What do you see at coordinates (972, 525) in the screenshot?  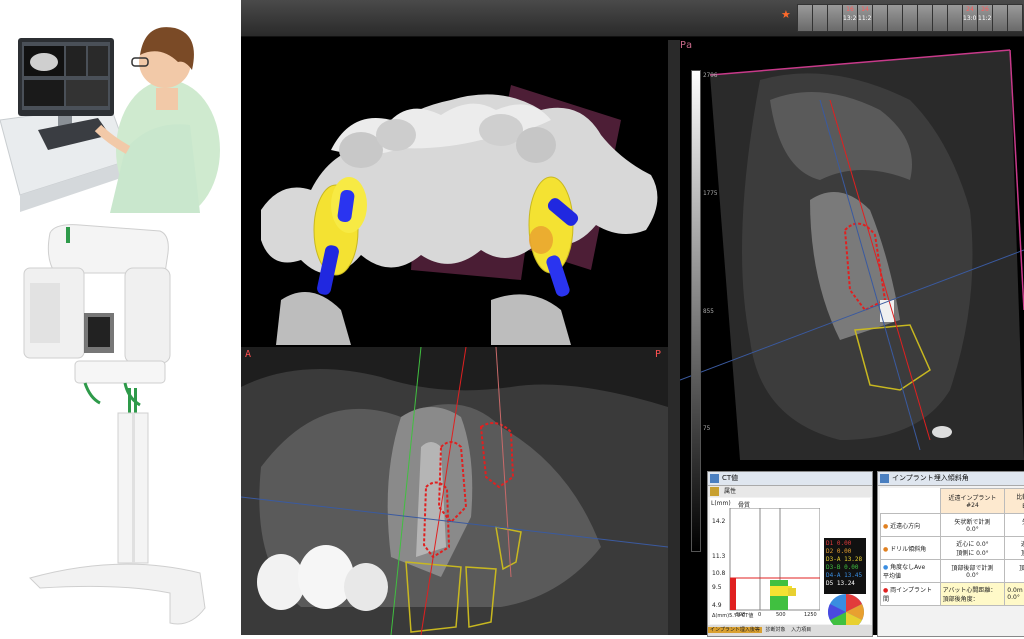 I see `row-value: 矢状断で計測 0.0°` at bounding box center [972, 525].